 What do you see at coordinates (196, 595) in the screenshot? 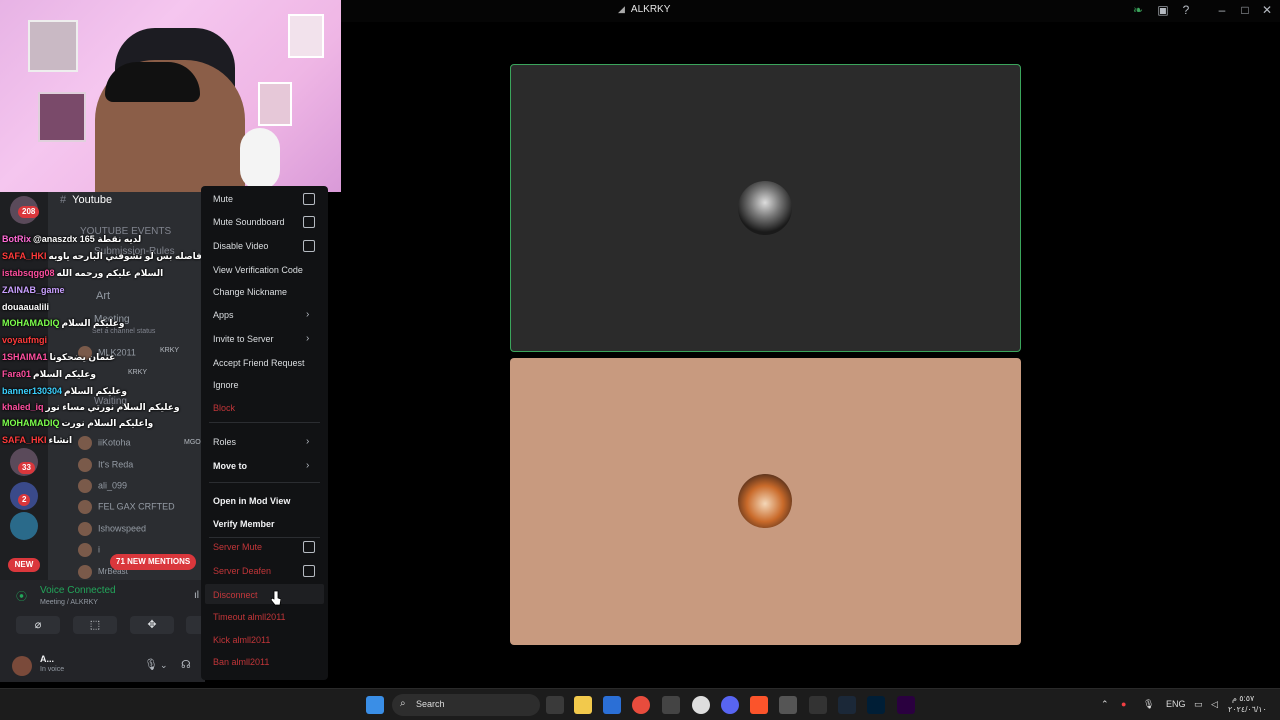
I see `noise-suppression-icon: ıl` at bounding box center [196, 595].